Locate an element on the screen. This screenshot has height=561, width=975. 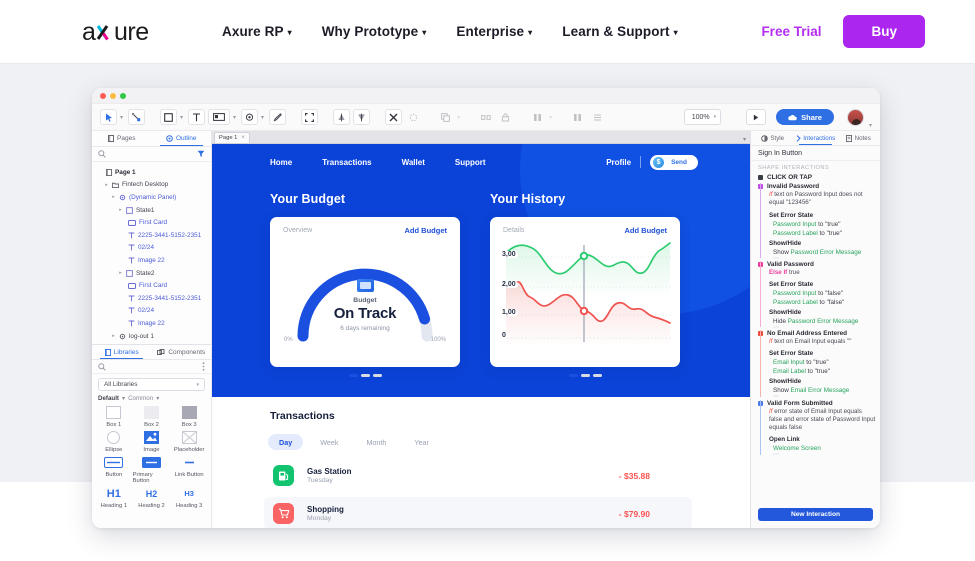
tab-interactions: Interactions is located at coordinates (815, 138).